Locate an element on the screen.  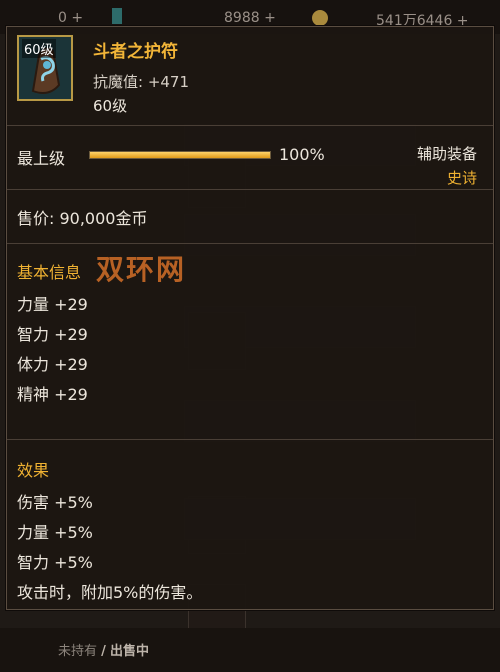
upgrade-progress-bar is located at coordinates (180, 155).